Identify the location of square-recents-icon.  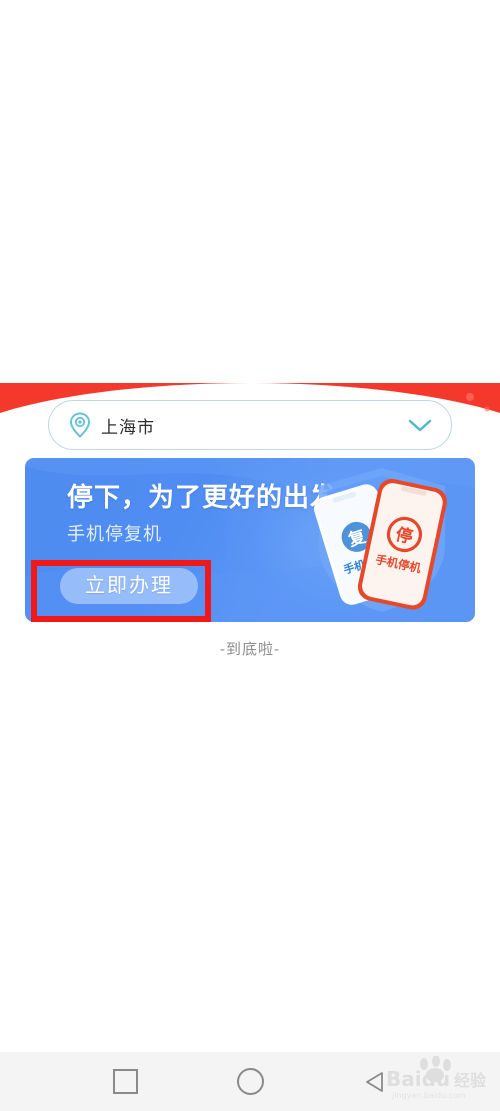
(125, 1081).